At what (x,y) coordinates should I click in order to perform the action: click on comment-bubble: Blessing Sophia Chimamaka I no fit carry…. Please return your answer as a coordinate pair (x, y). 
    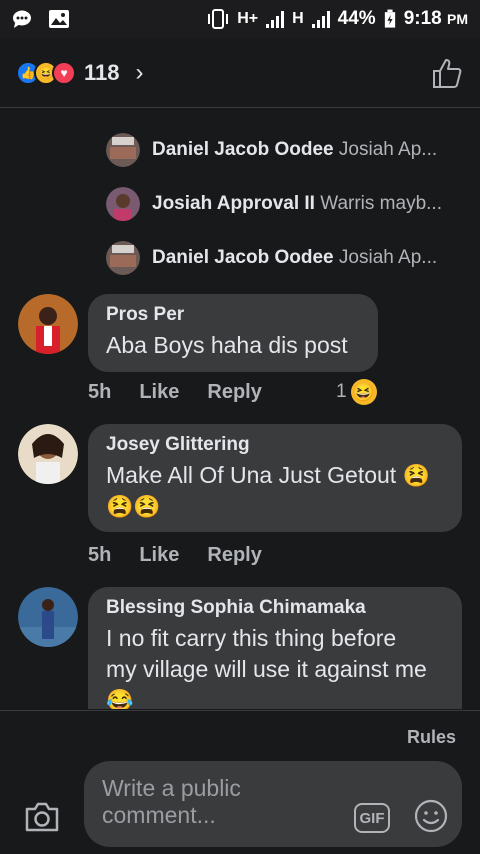
    Looking at the image, I should click on (275, 648).